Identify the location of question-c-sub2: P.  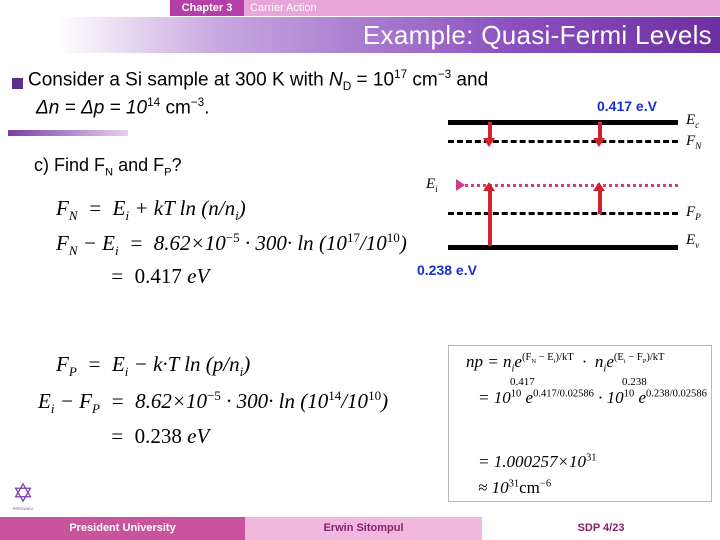
(168, 172).